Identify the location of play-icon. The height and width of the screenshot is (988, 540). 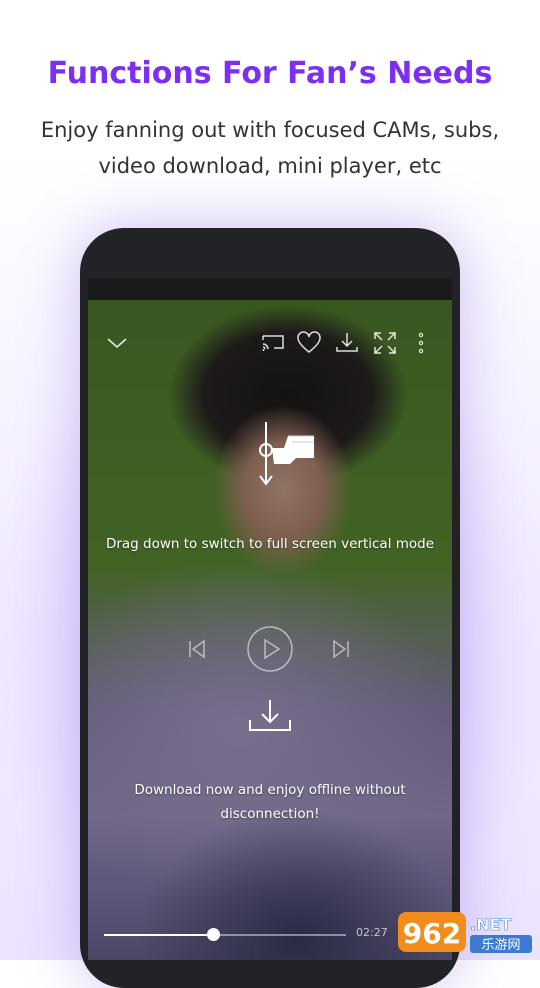
(270, 649).